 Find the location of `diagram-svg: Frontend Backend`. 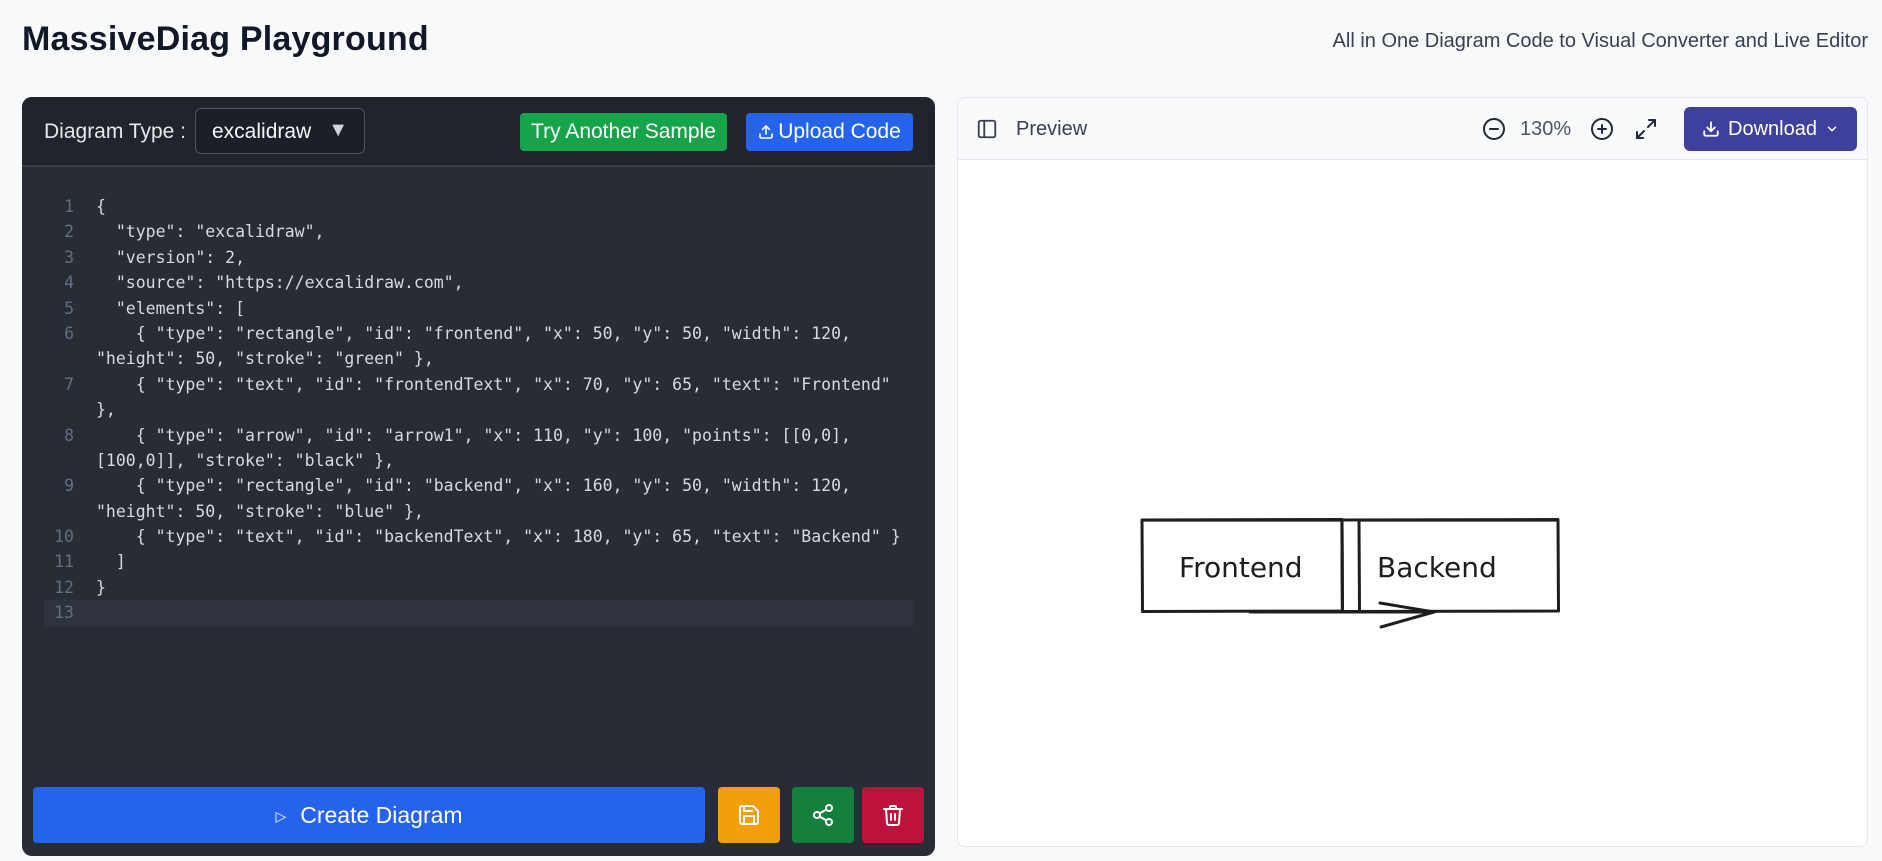

diagram-svg: Frontend Backend is located at coordinates (1350, 573).